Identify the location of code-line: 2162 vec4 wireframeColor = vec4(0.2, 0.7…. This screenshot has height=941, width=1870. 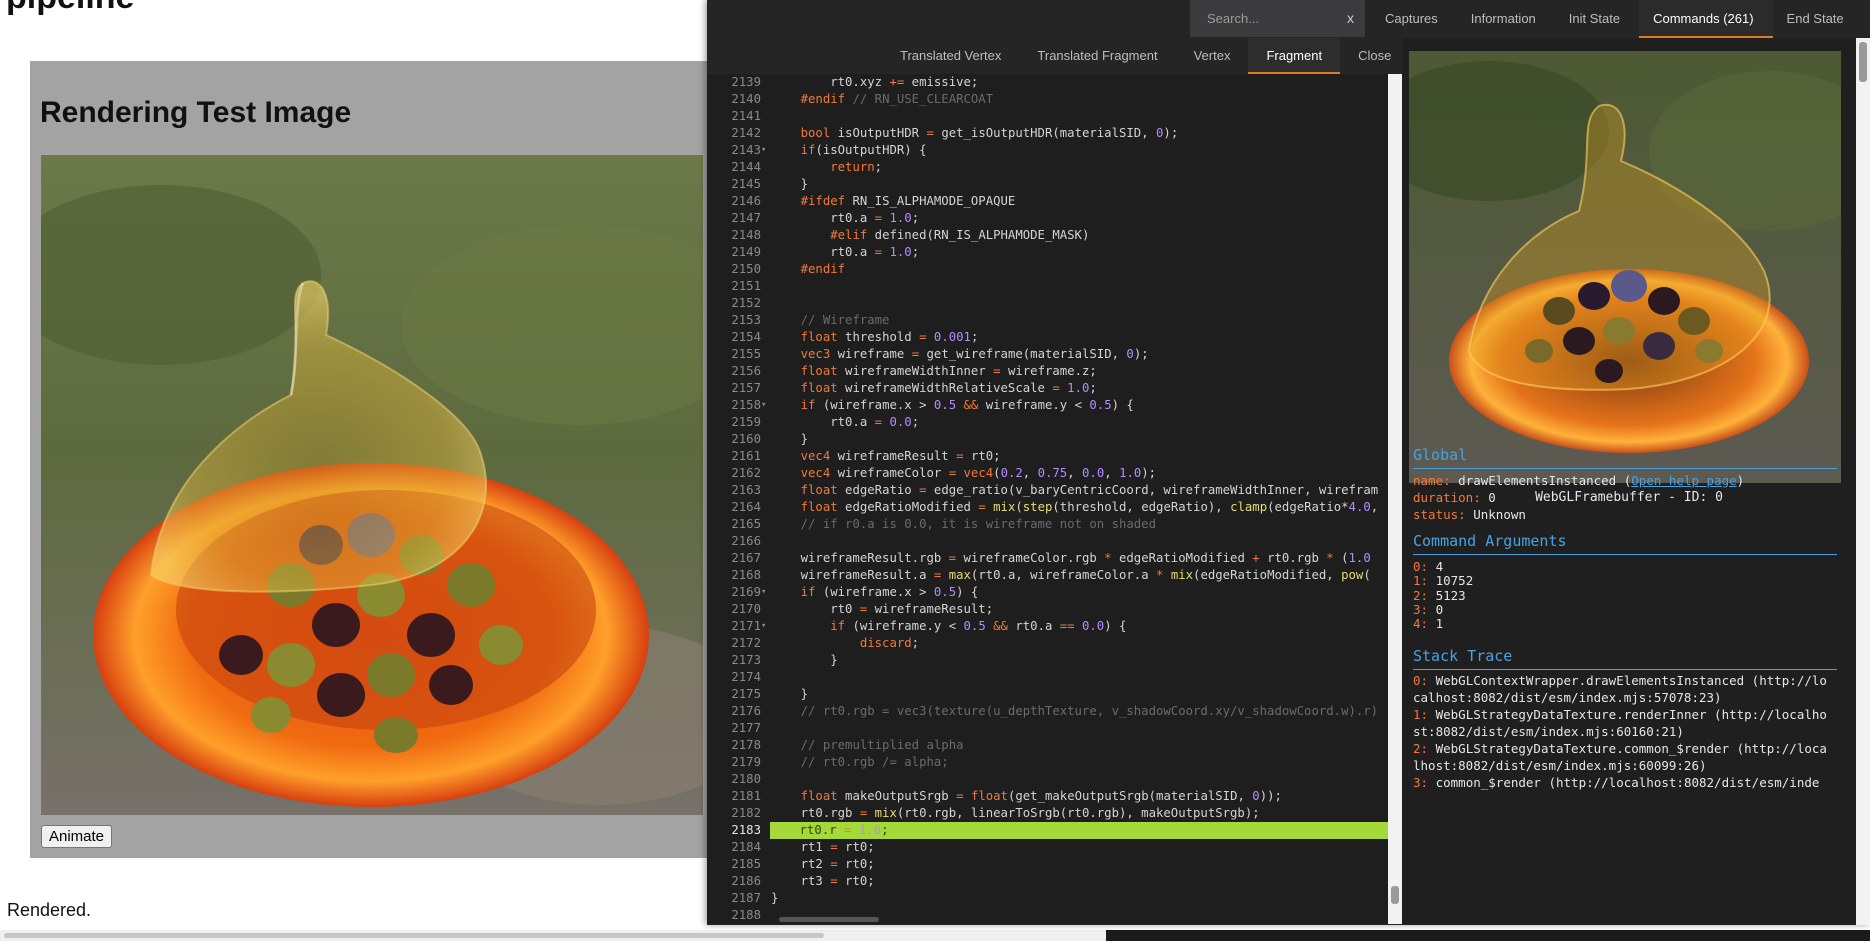
(1047, 473).